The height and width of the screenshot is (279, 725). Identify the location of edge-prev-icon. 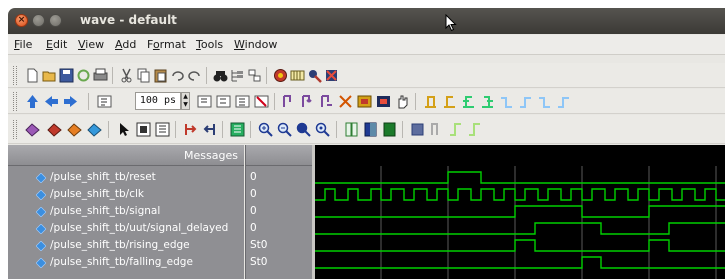
(468, 101).